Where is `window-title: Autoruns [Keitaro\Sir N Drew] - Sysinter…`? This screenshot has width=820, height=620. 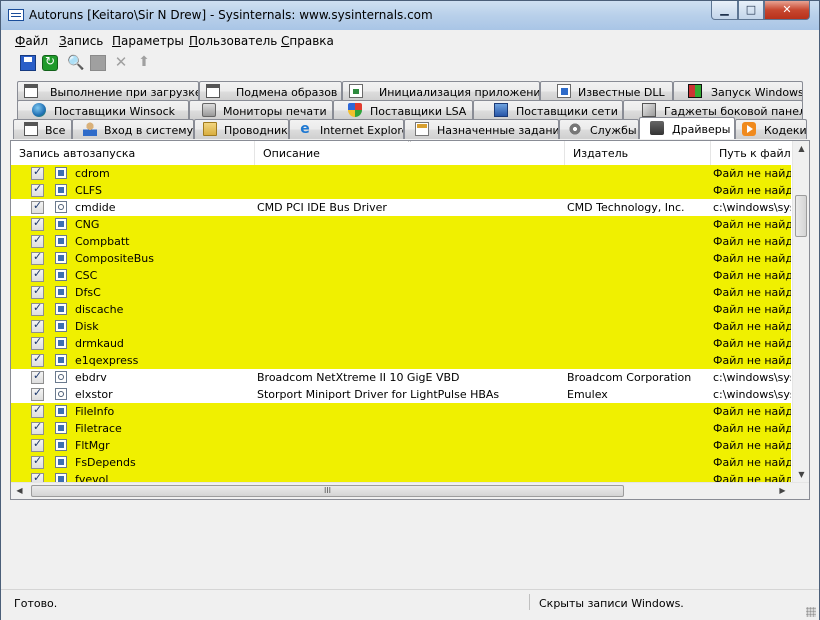
window-title: Autoruns [Keitaro\Sir N Drew] - Sysinter… is located at coordinates (231, 15).